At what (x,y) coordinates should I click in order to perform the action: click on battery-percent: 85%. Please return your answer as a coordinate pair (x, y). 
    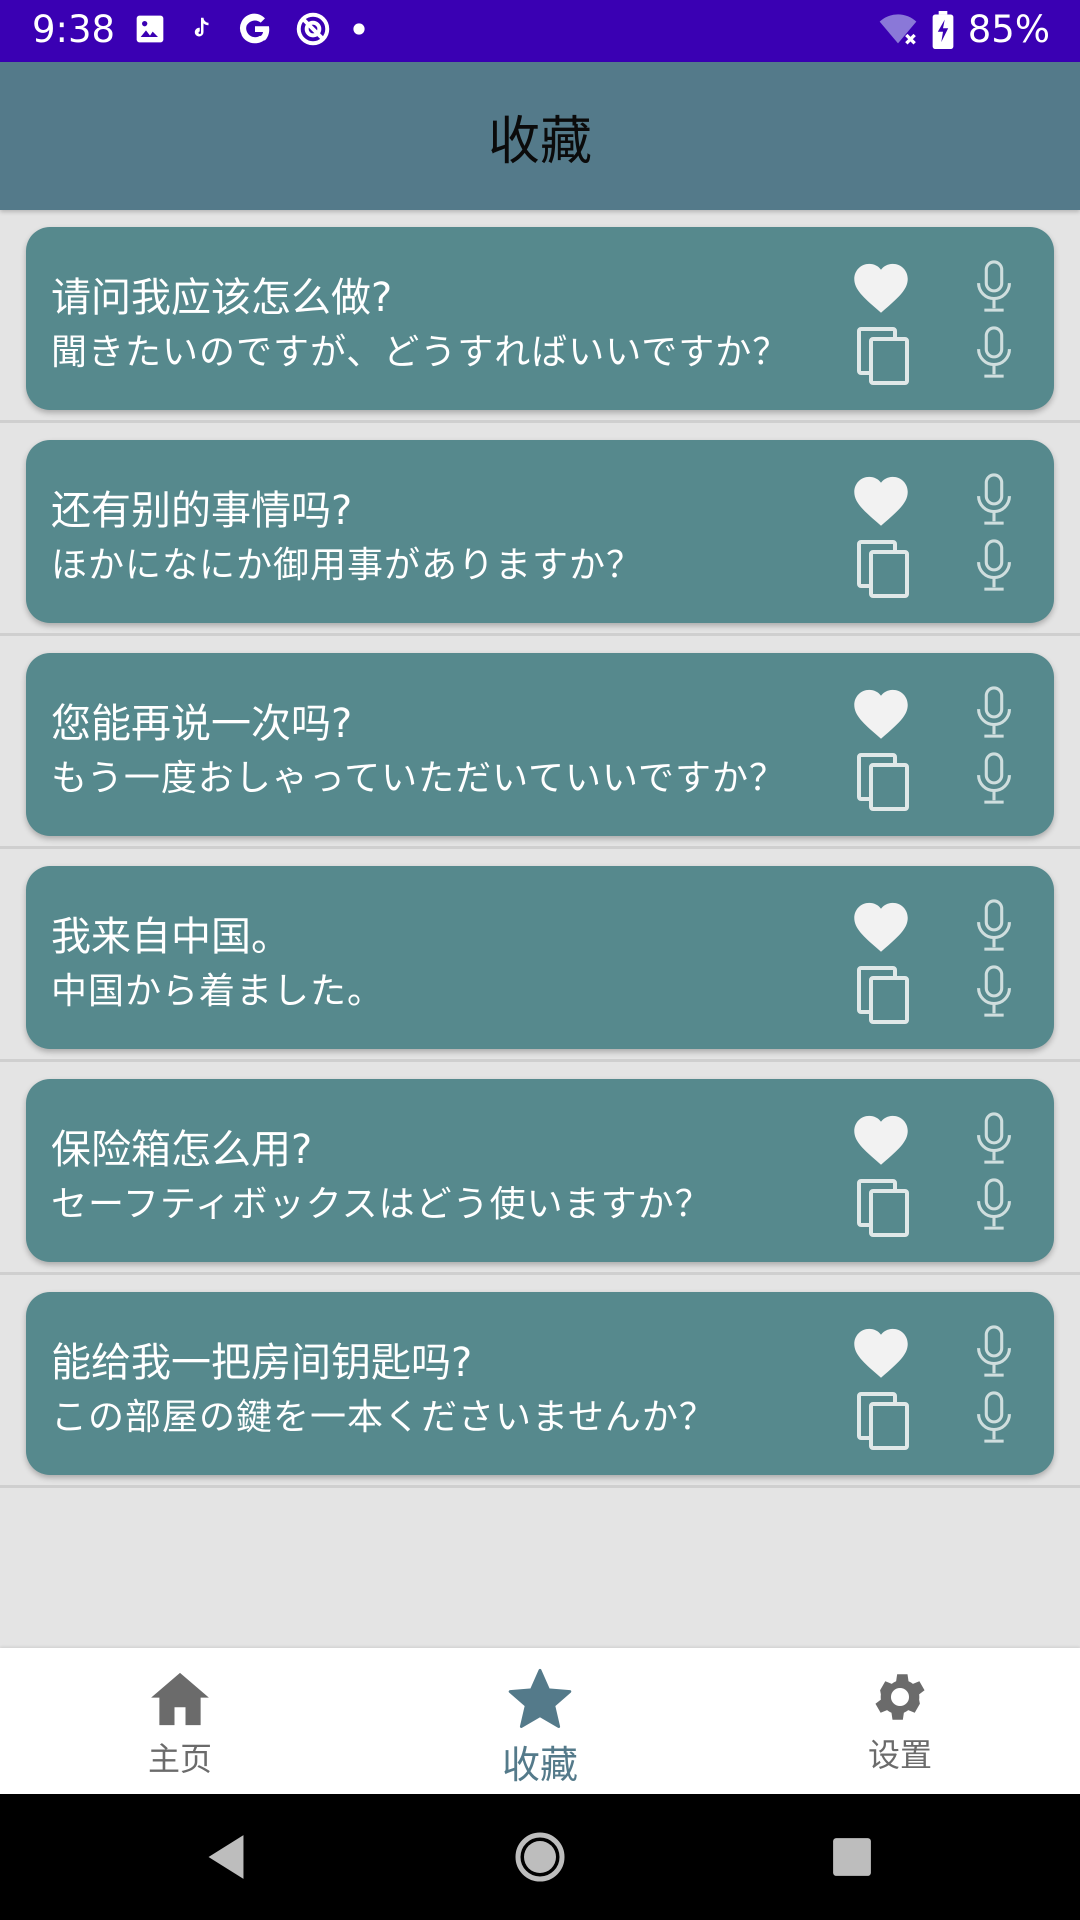
    Looking at the image, I should click on (1008, 29).